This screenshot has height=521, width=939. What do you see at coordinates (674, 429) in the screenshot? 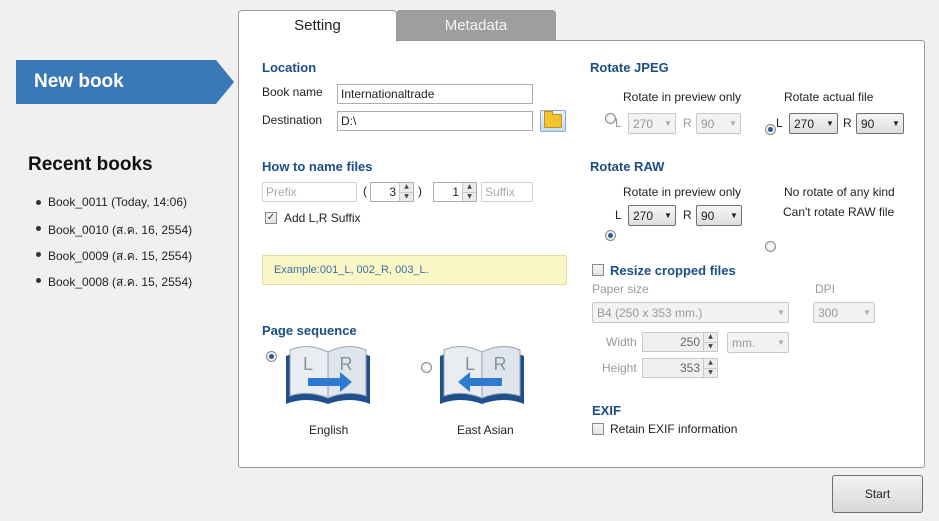
I see `retain-exif-label: Retain EXIF information` at bounding box center [674, 429].